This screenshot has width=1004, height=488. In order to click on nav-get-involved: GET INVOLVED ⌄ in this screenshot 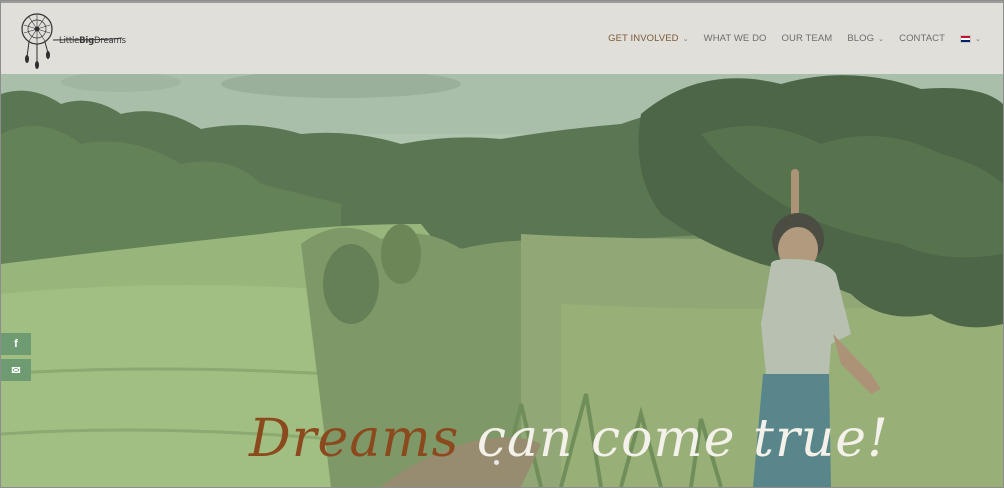, I will do `click(648, 38)`.